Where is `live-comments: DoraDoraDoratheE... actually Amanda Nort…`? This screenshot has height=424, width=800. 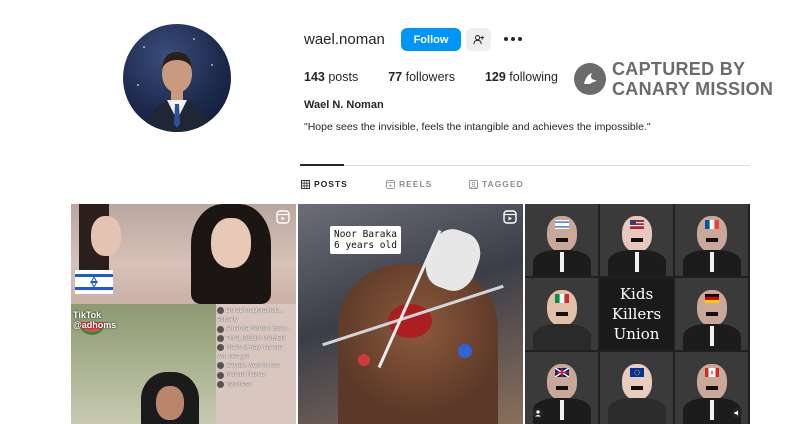 live-comments: DoraDoraDoratheE... actually Amanda Nort… is located at coordinates (256, 365).